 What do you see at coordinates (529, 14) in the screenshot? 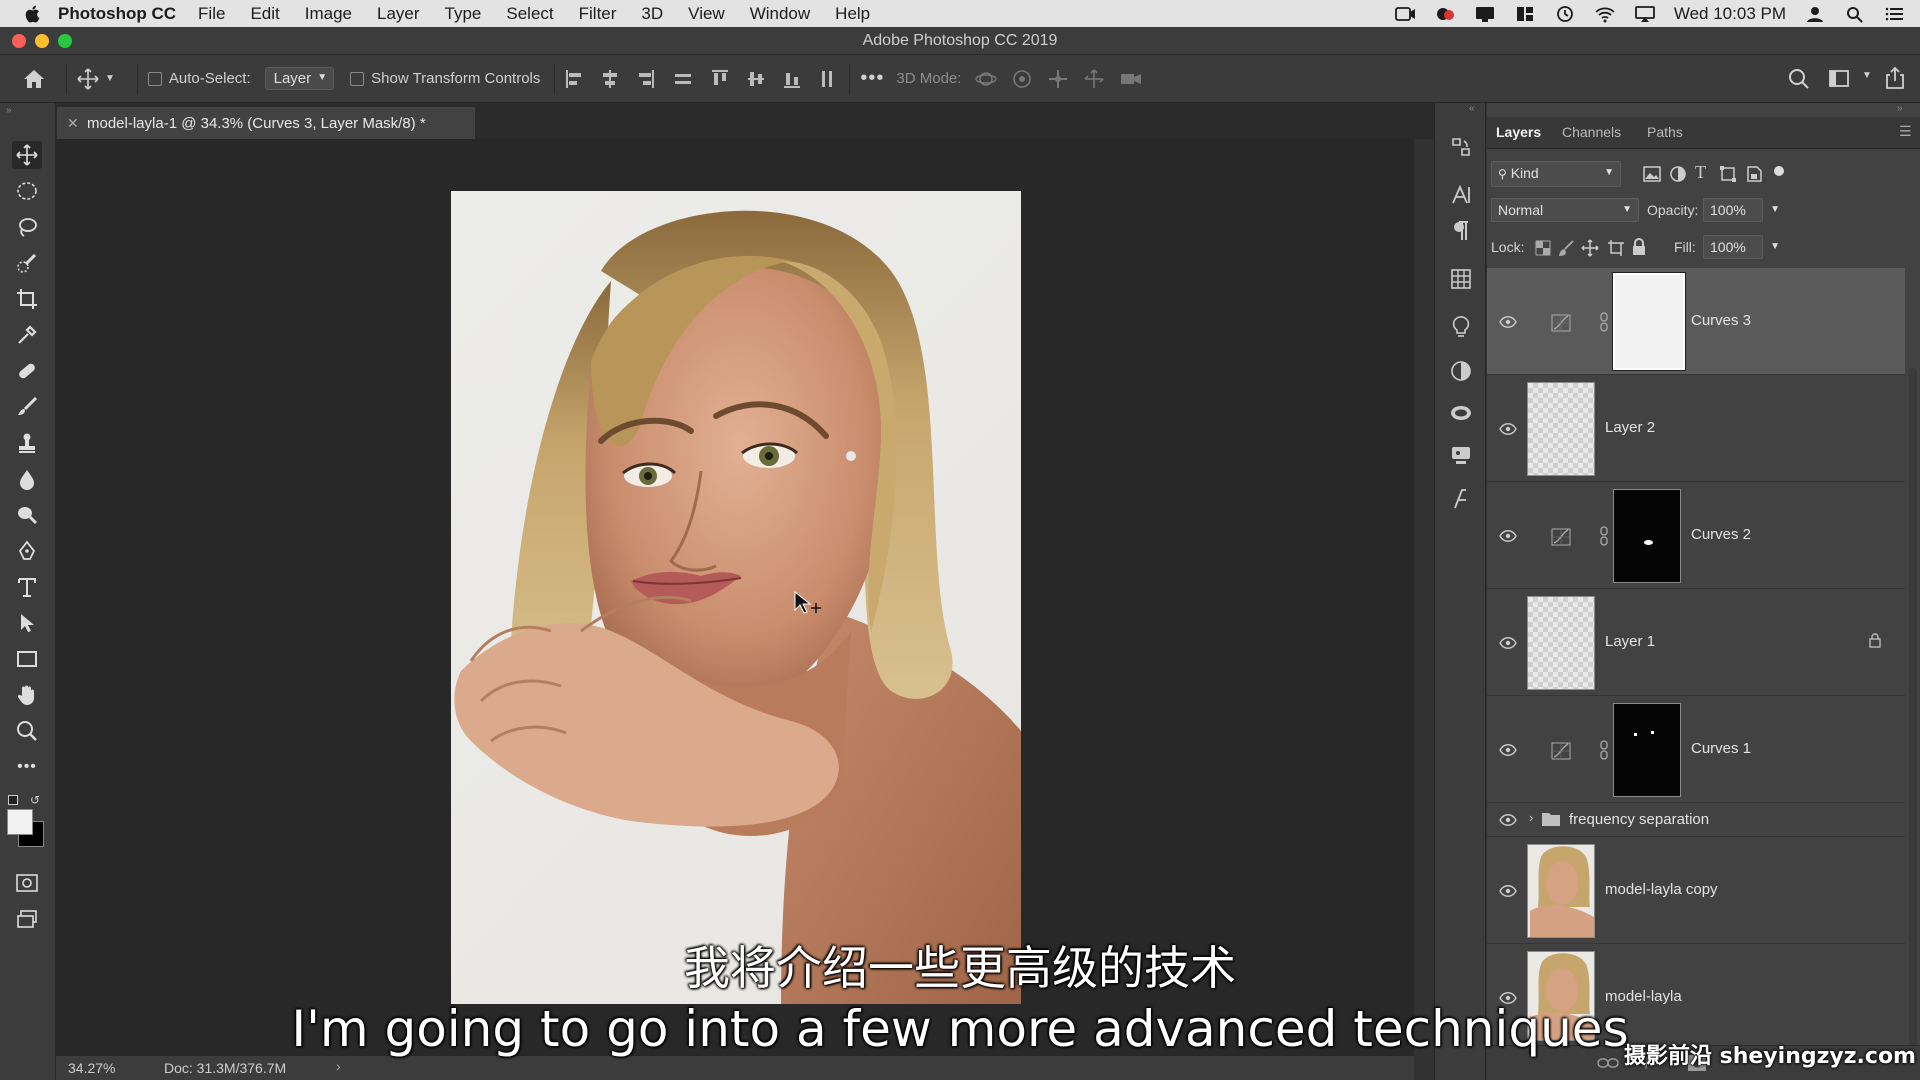
I see `menu-select: Select` at bounding box center [529, 14].